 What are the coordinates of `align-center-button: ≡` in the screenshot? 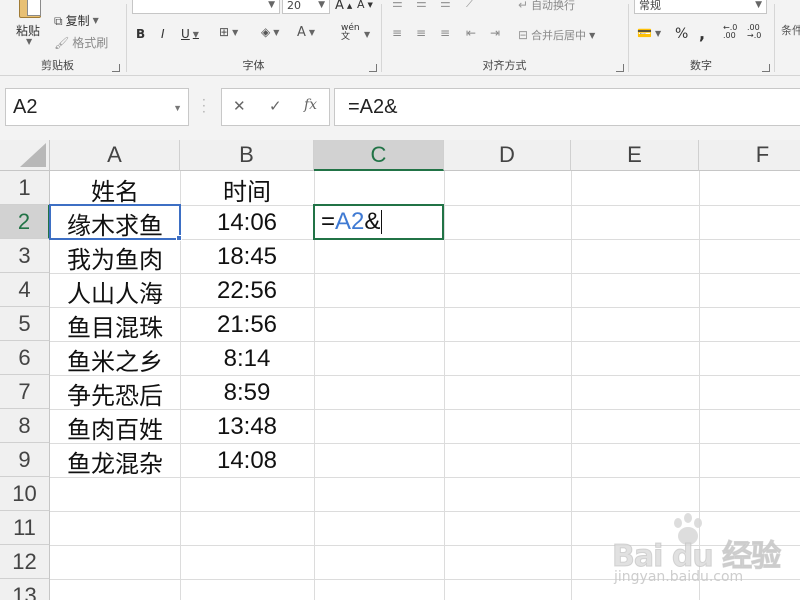 It's located at (421, 33).